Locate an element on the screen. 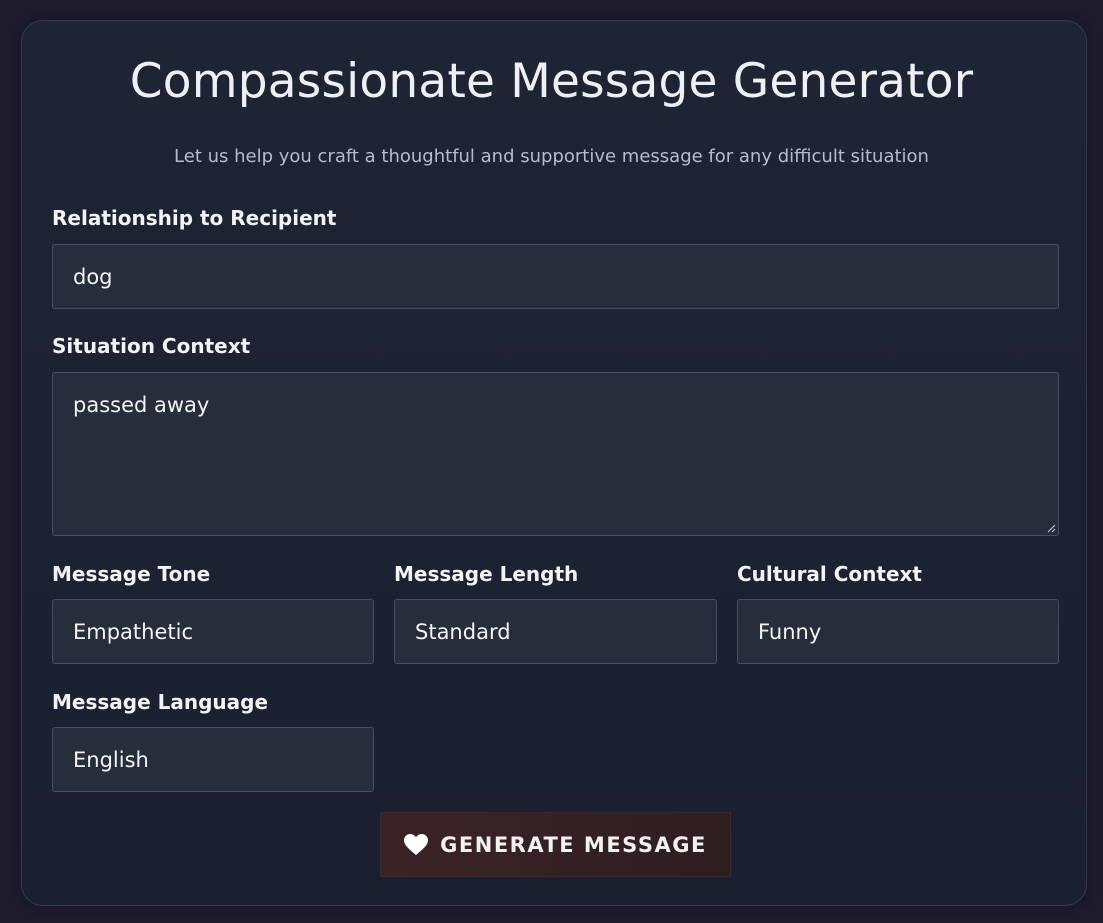  language-label: Message Language is located at coordinates (160, 702).